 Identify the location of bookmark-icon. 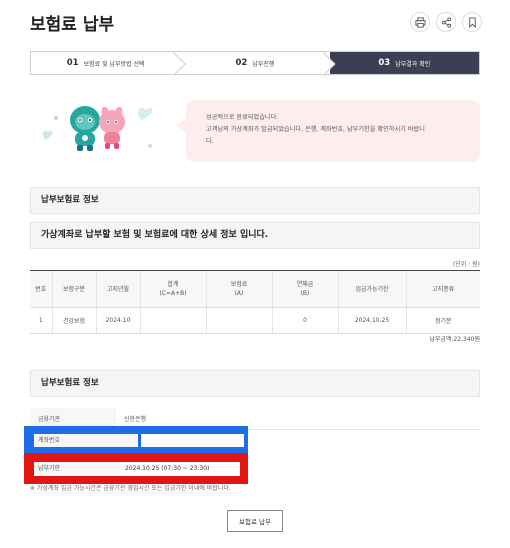
(472, 22).